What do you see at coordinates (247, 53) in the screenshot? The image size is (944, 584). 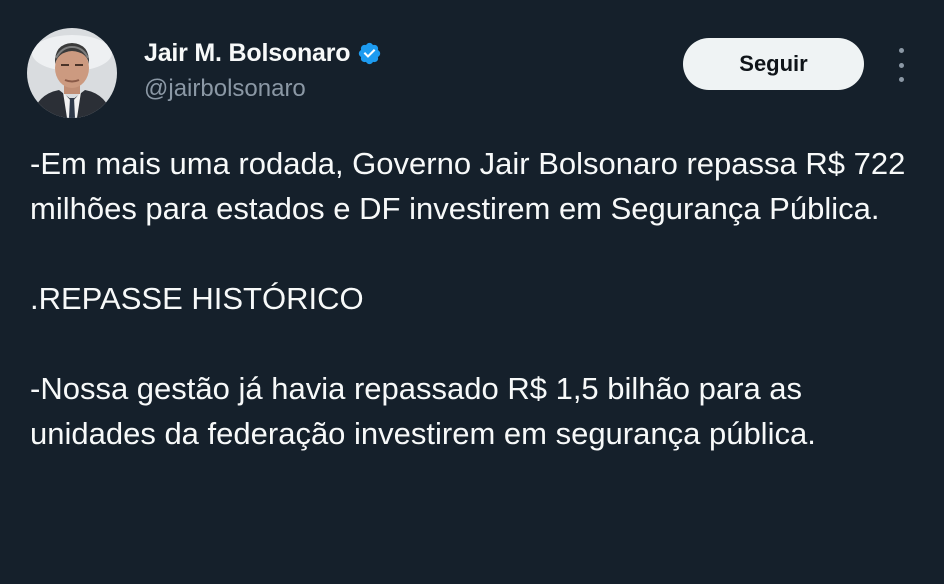 I see `author-display-name: Jair M. Bolsonaro` at bounding box center [247, 53].